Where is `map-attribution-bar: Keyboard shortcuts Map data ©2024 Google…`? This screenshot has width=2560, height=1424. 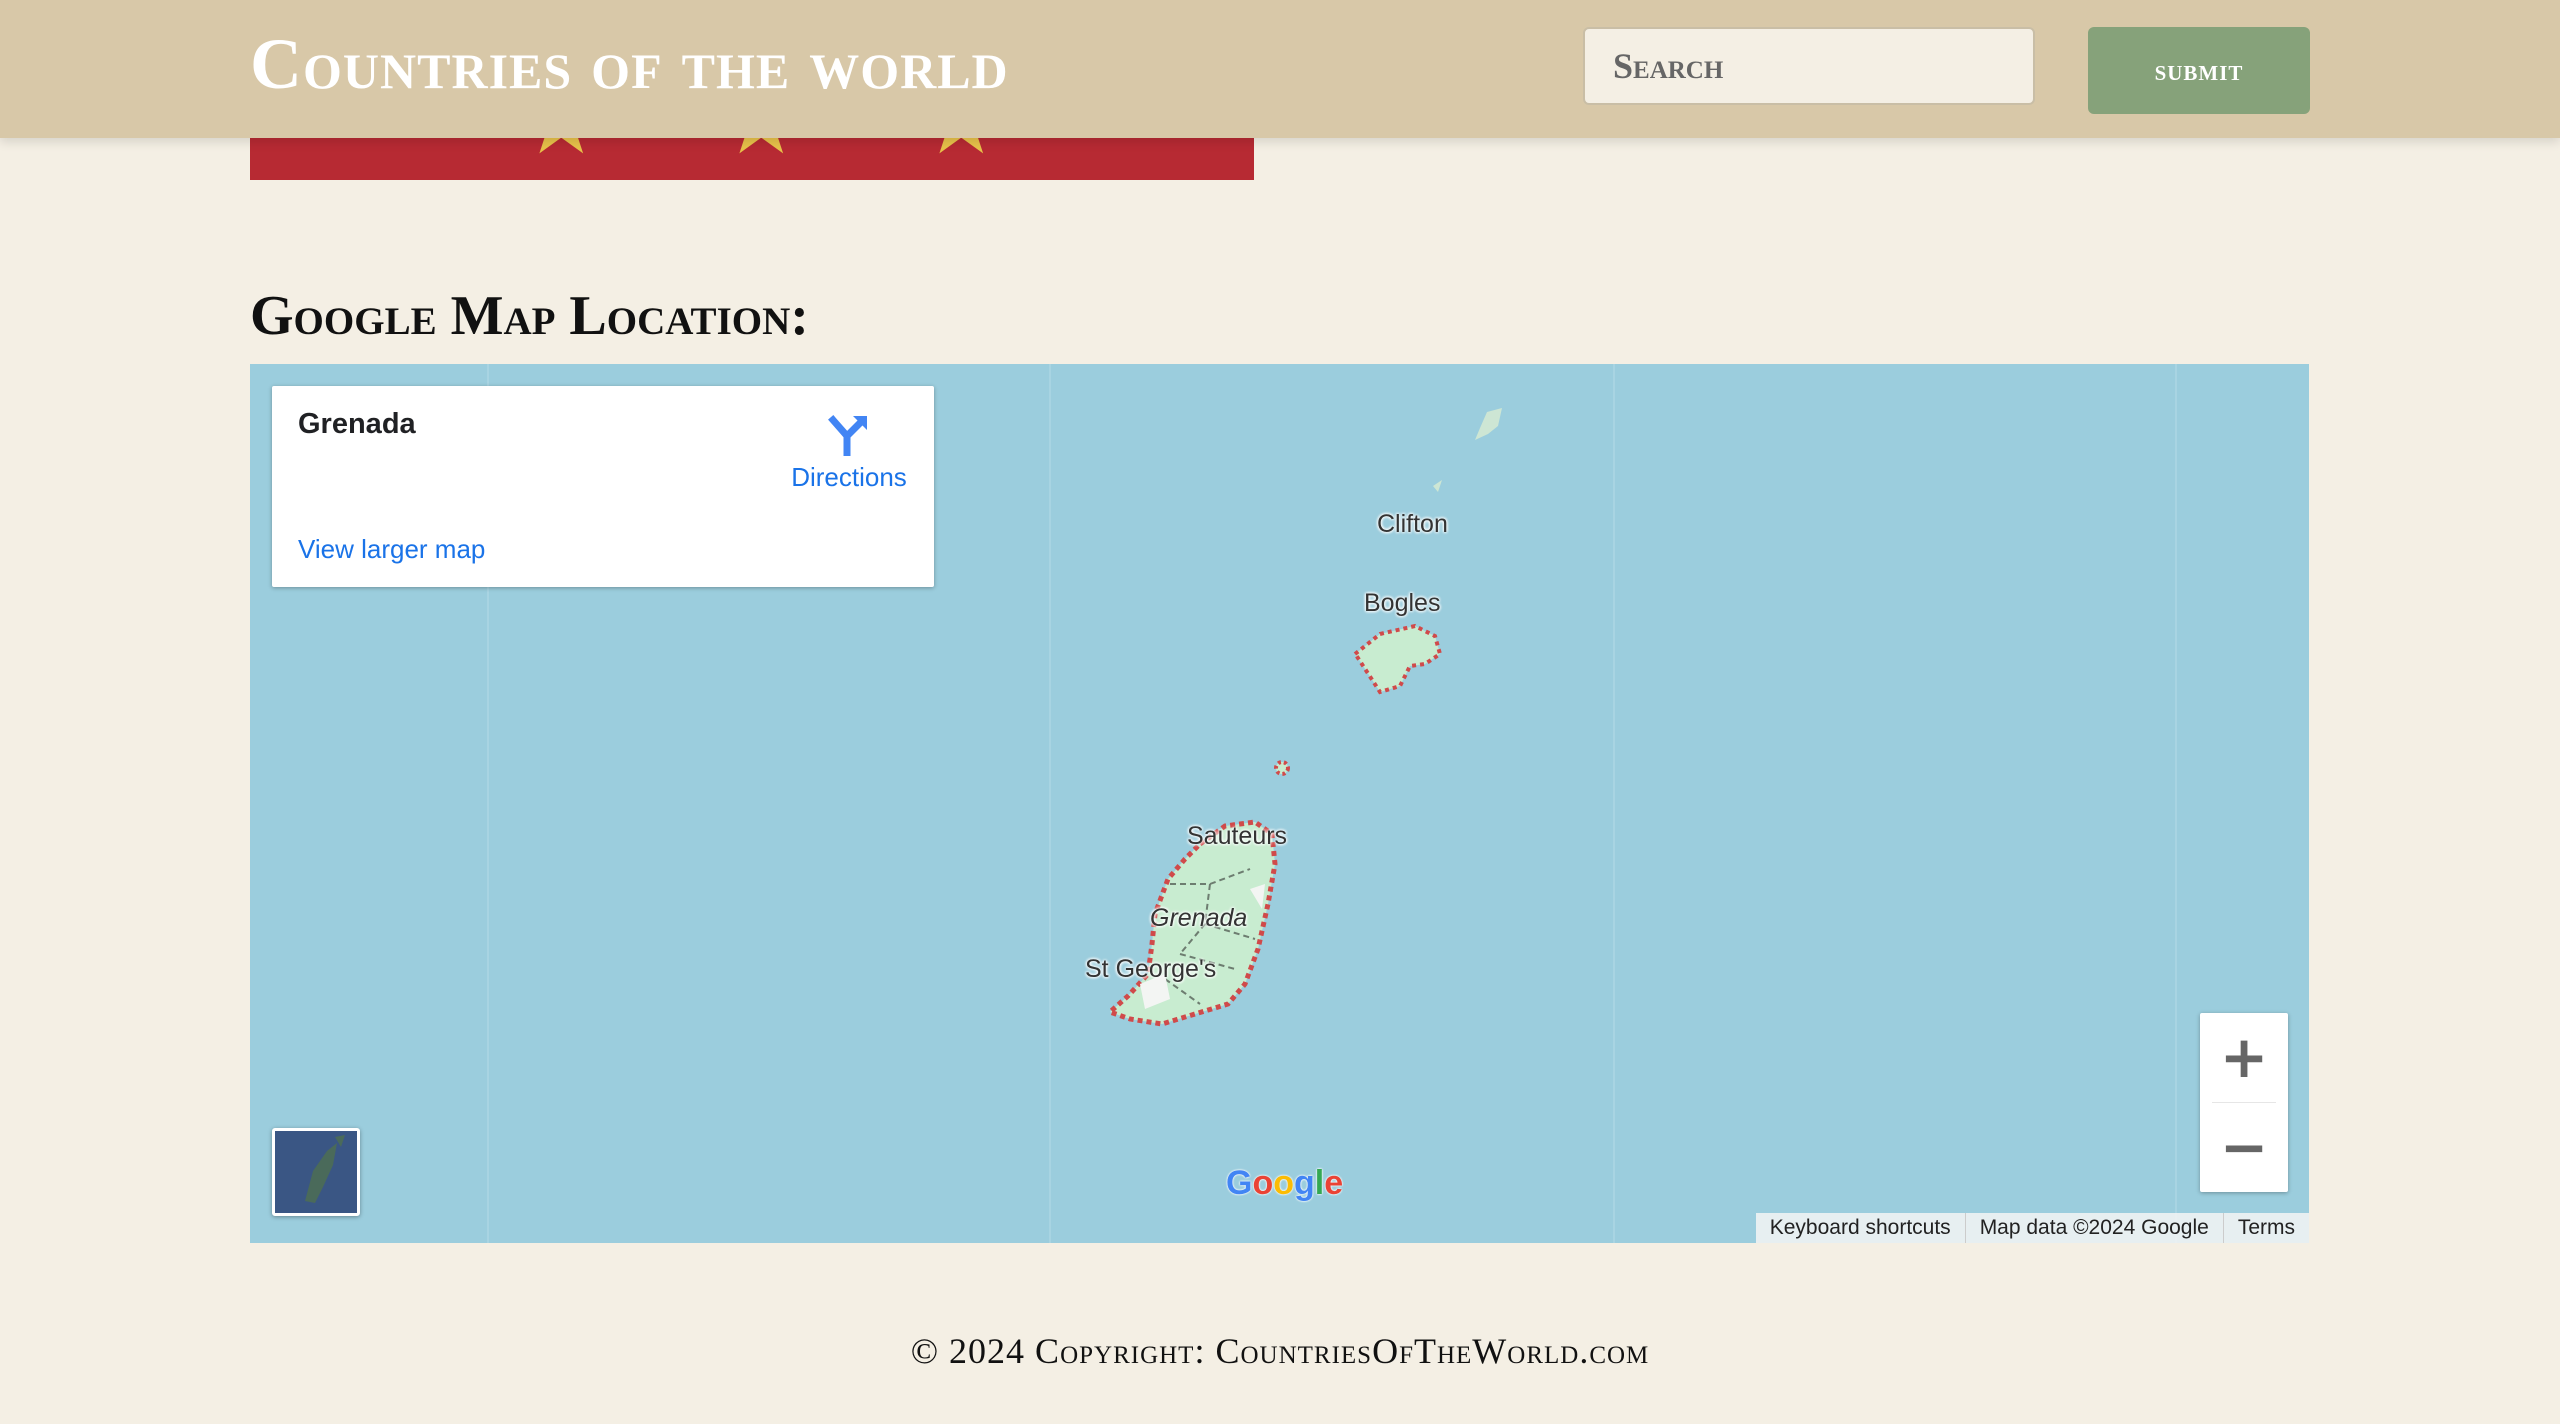 map-attribution-bar: Keyboard shortcuts Map data ©2024 Google… is located at coordinates (2032, 1228).